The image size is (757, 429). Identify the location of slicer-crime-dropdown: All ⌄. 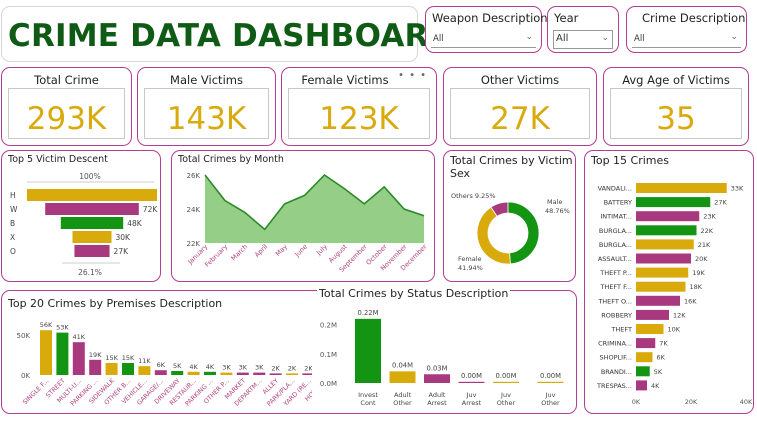
(686, 39).